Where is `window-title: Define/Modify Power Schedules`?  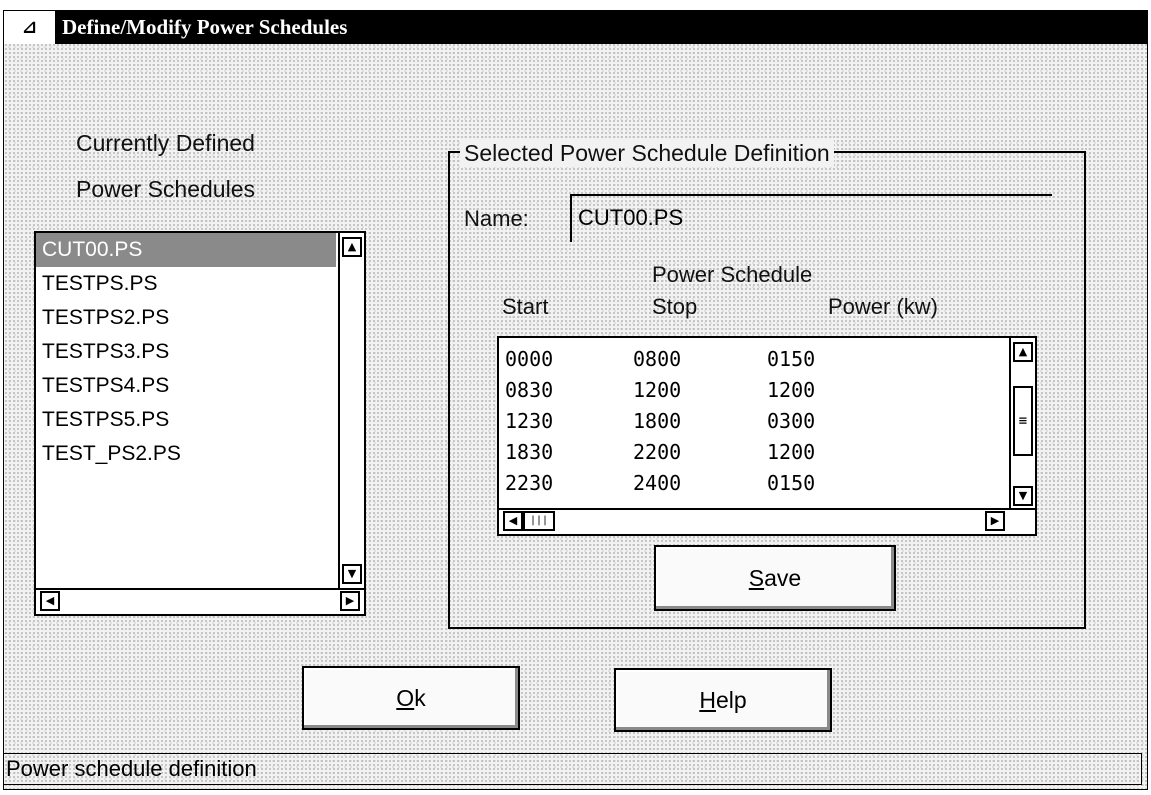 window-title: Define/Modify Power Schedules is located at coordinates (205, 27).